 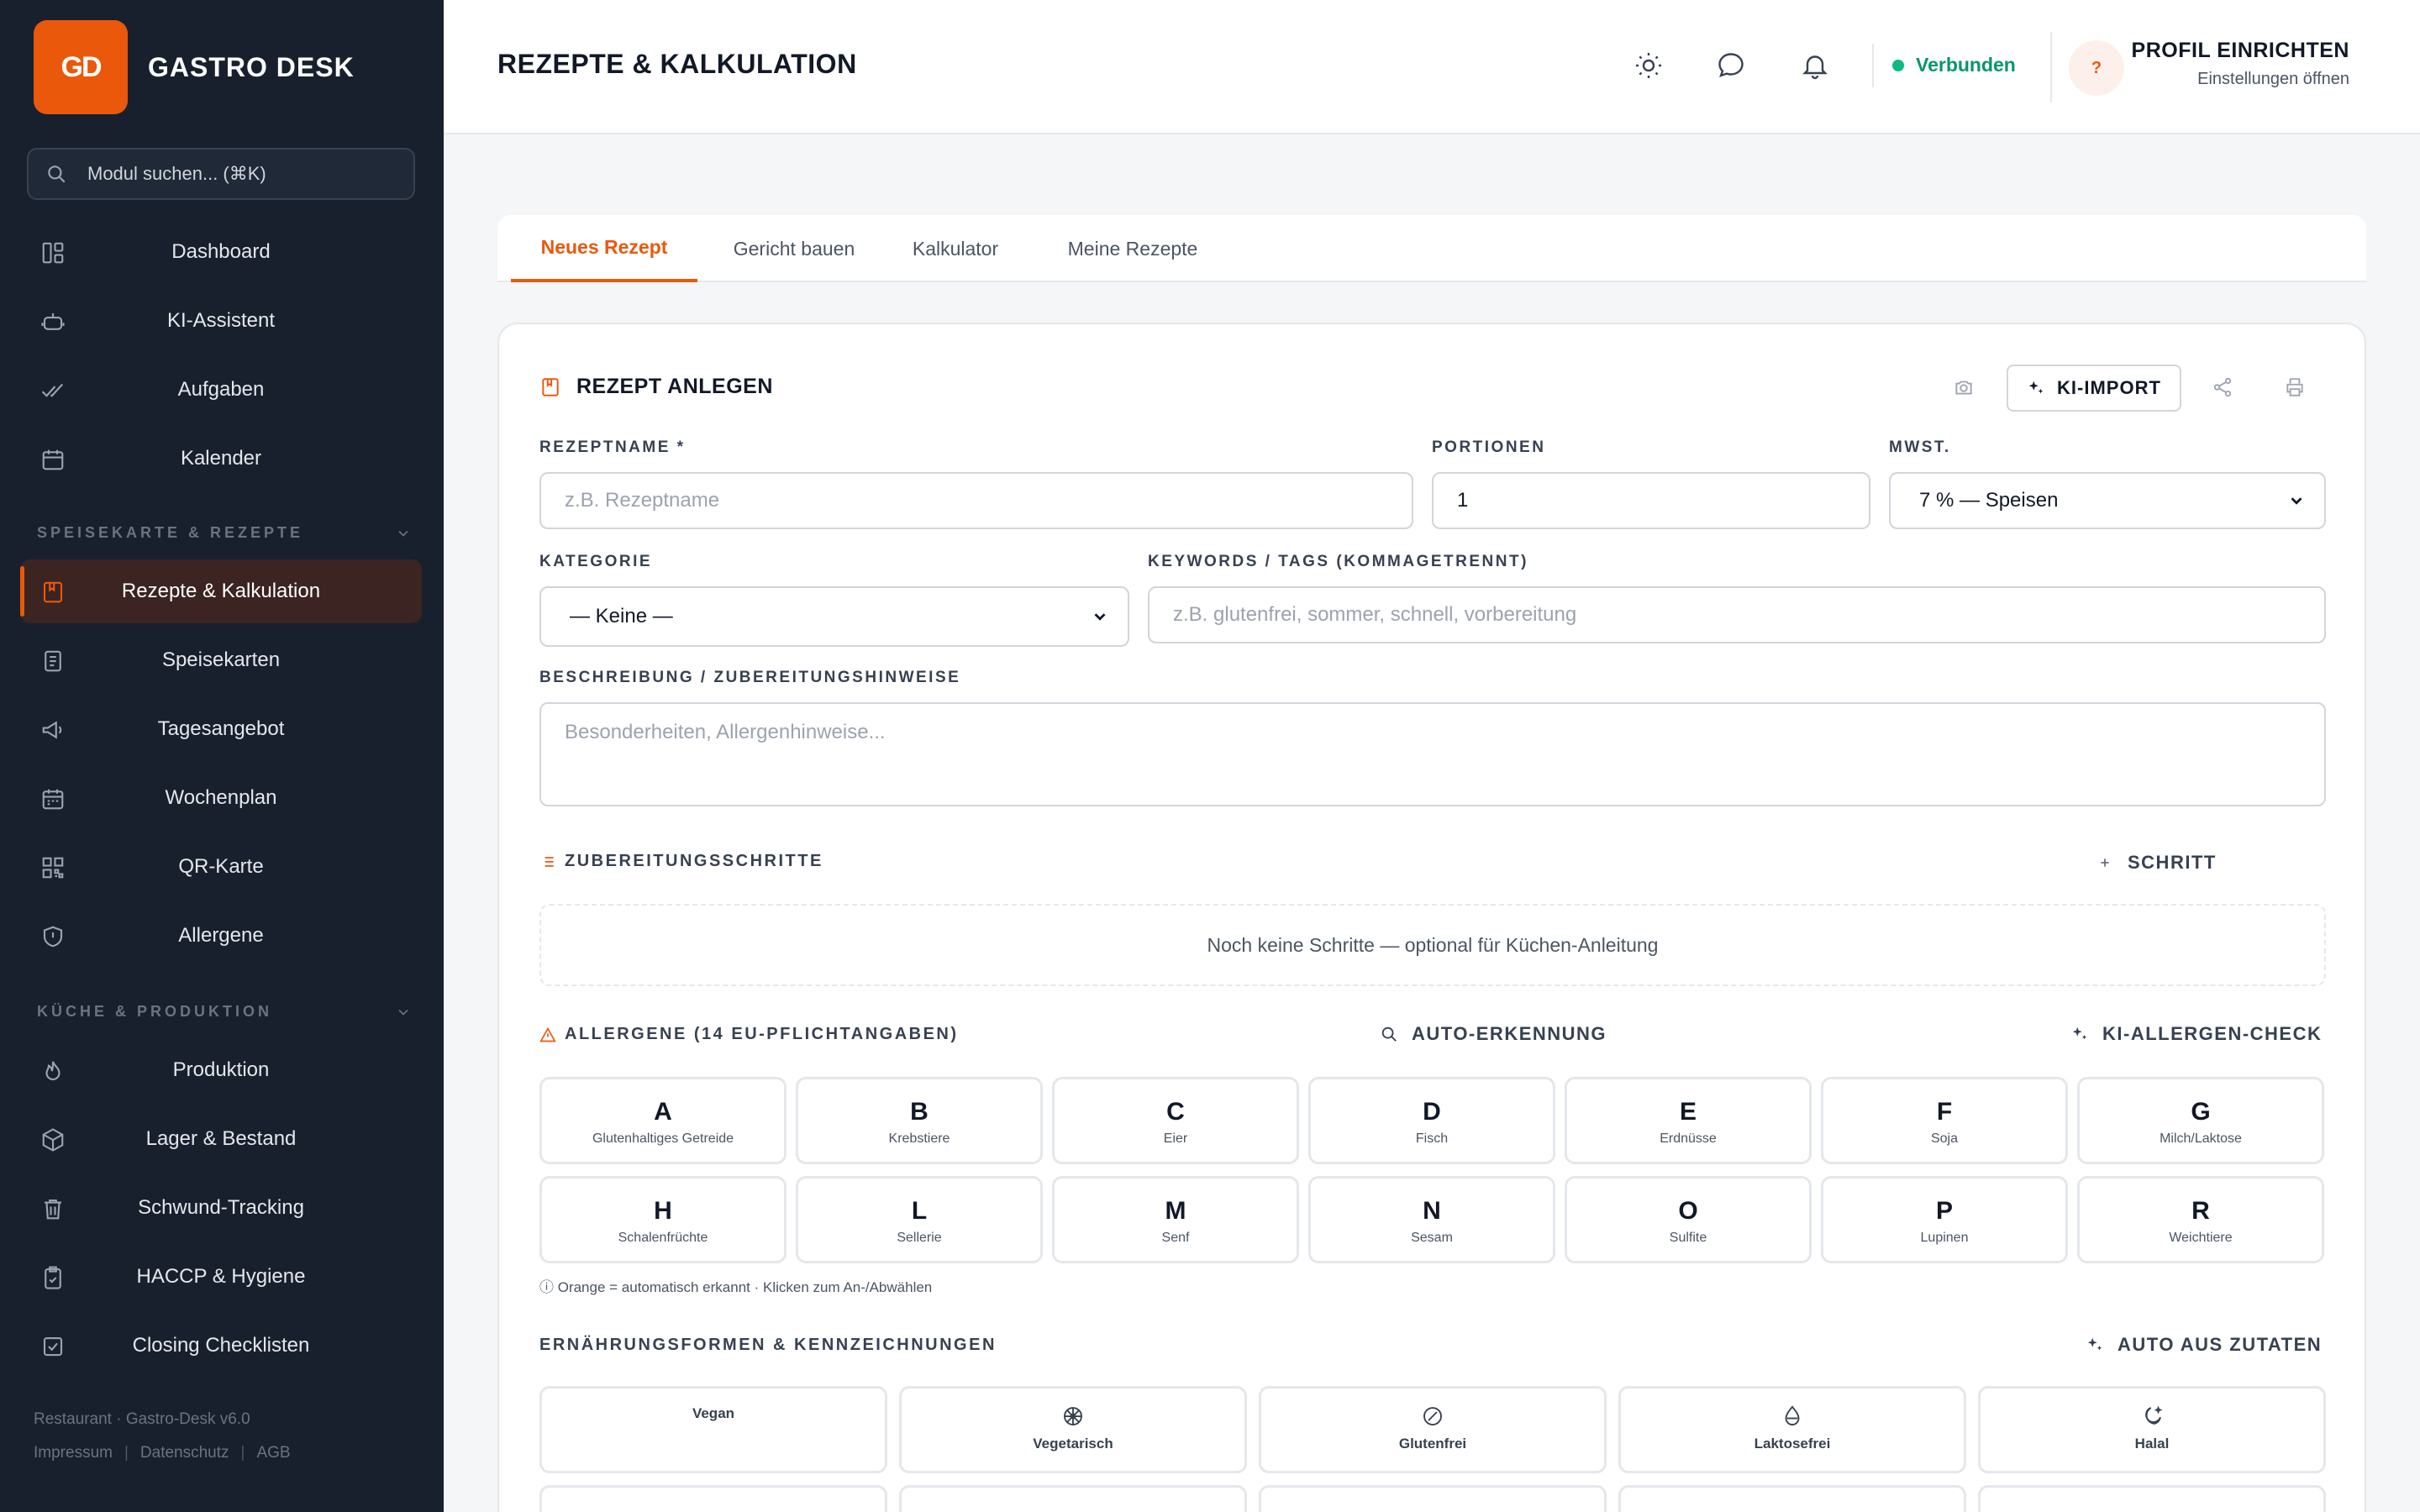 What do you see at coordinates (677, 64) in the screenshot?
I see `page-title: REZEPTE & KALKULATION` at bounding box center [677, 64].